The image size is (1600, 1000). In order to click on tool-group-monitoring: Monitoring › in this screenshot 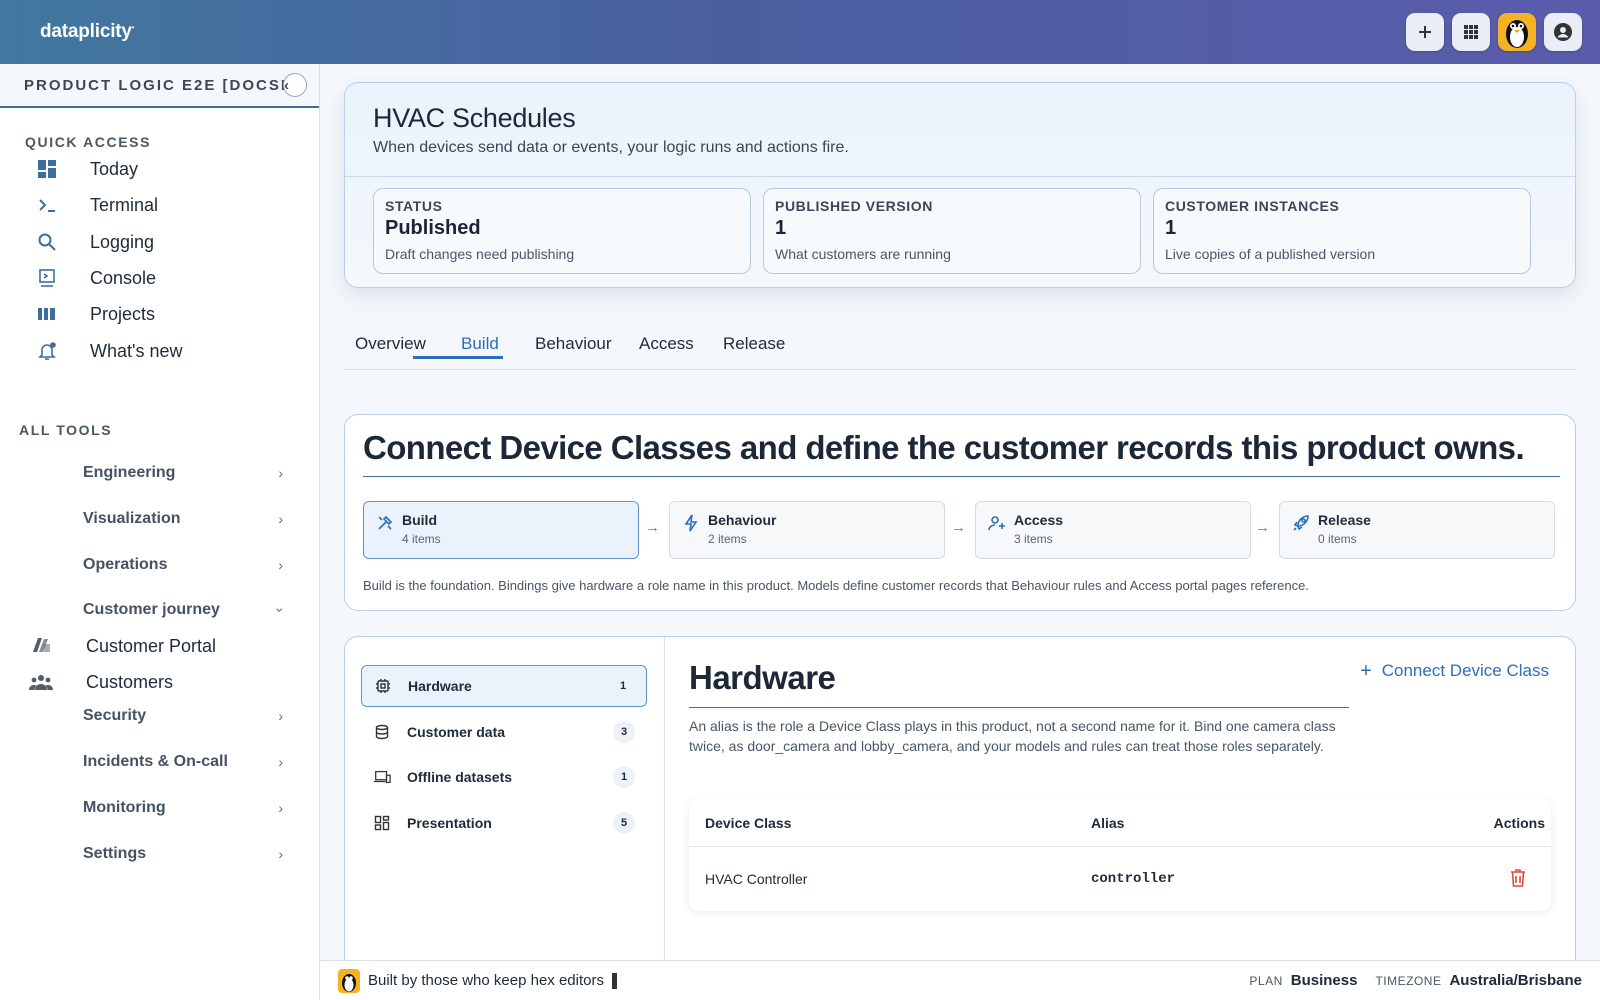, I will do `click(183, 808)`.